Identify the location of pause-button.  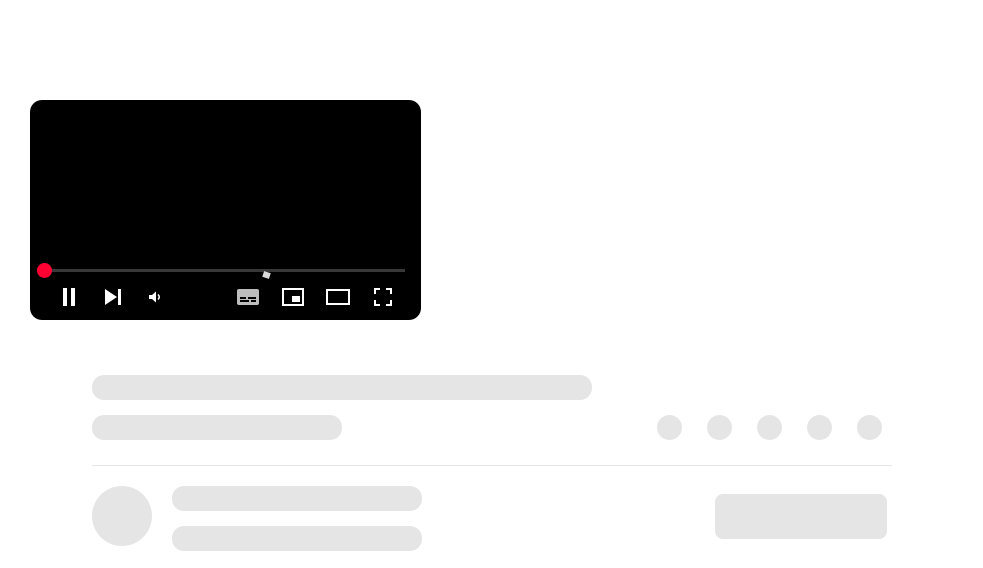
(69, 297).